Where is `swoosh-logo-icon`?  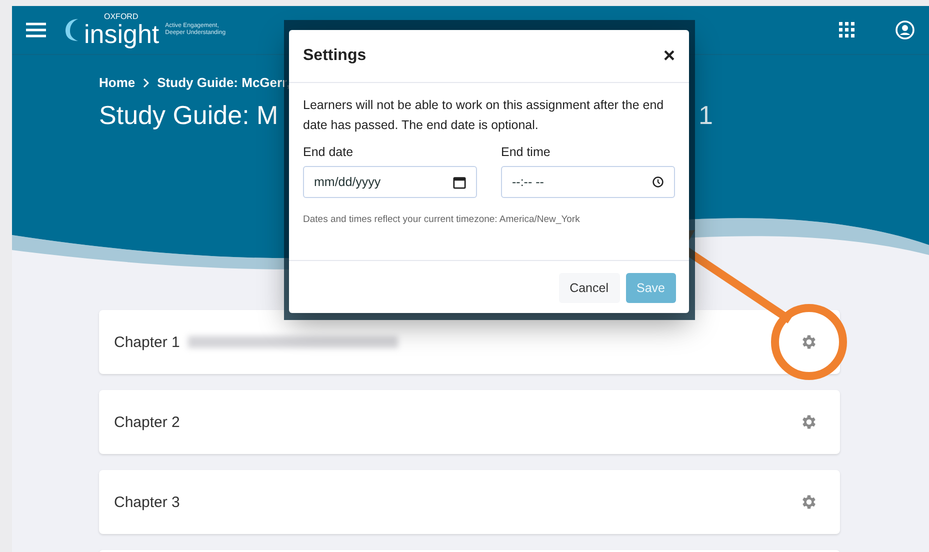 swoosh-logo-icon is located at coordinates (71, 30).